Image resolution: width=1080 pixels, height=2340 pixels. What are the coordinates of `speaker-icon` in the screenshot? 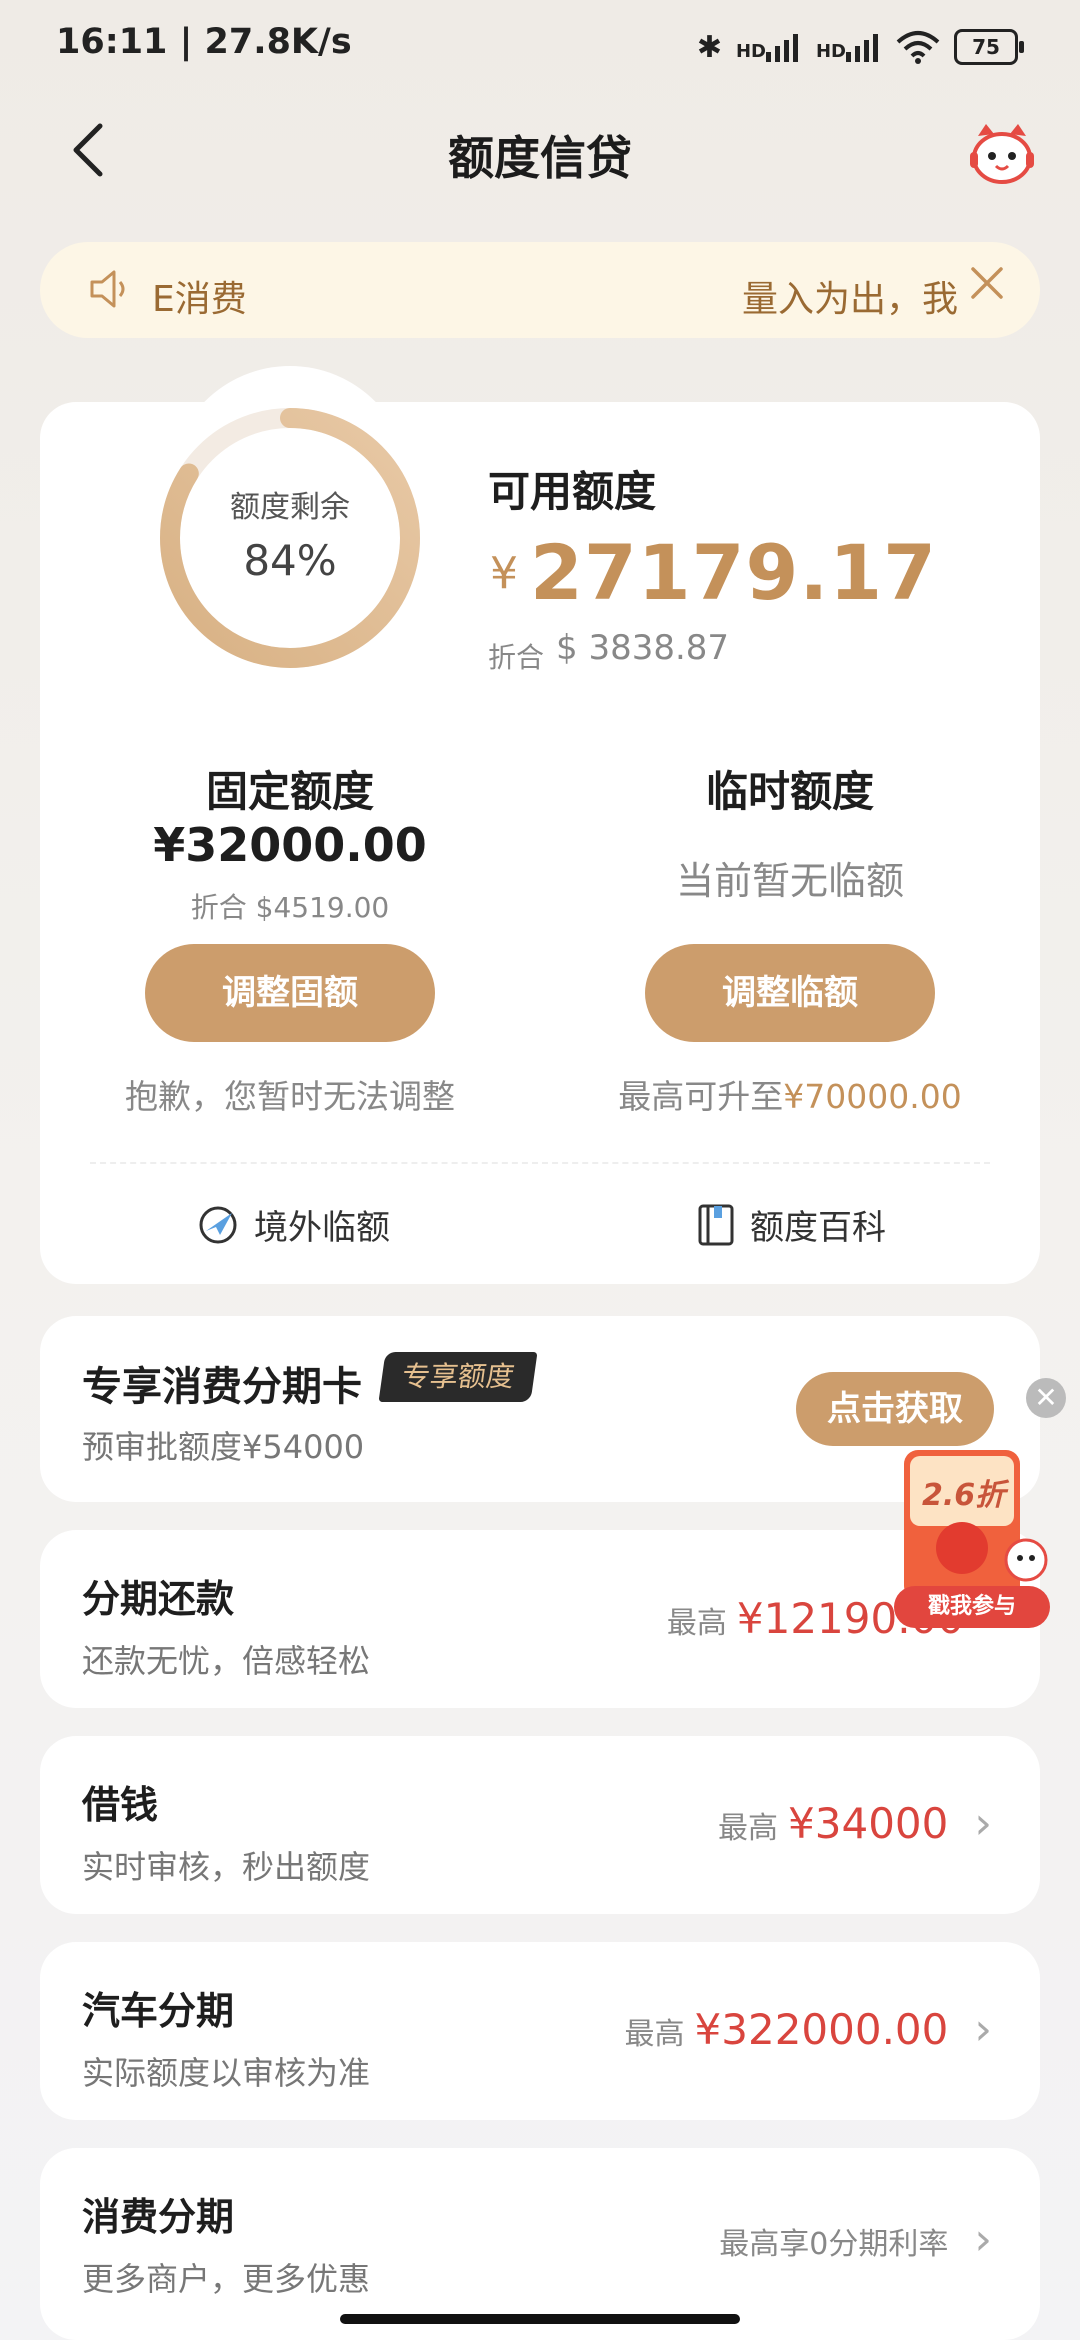 It's located at (110, 291).